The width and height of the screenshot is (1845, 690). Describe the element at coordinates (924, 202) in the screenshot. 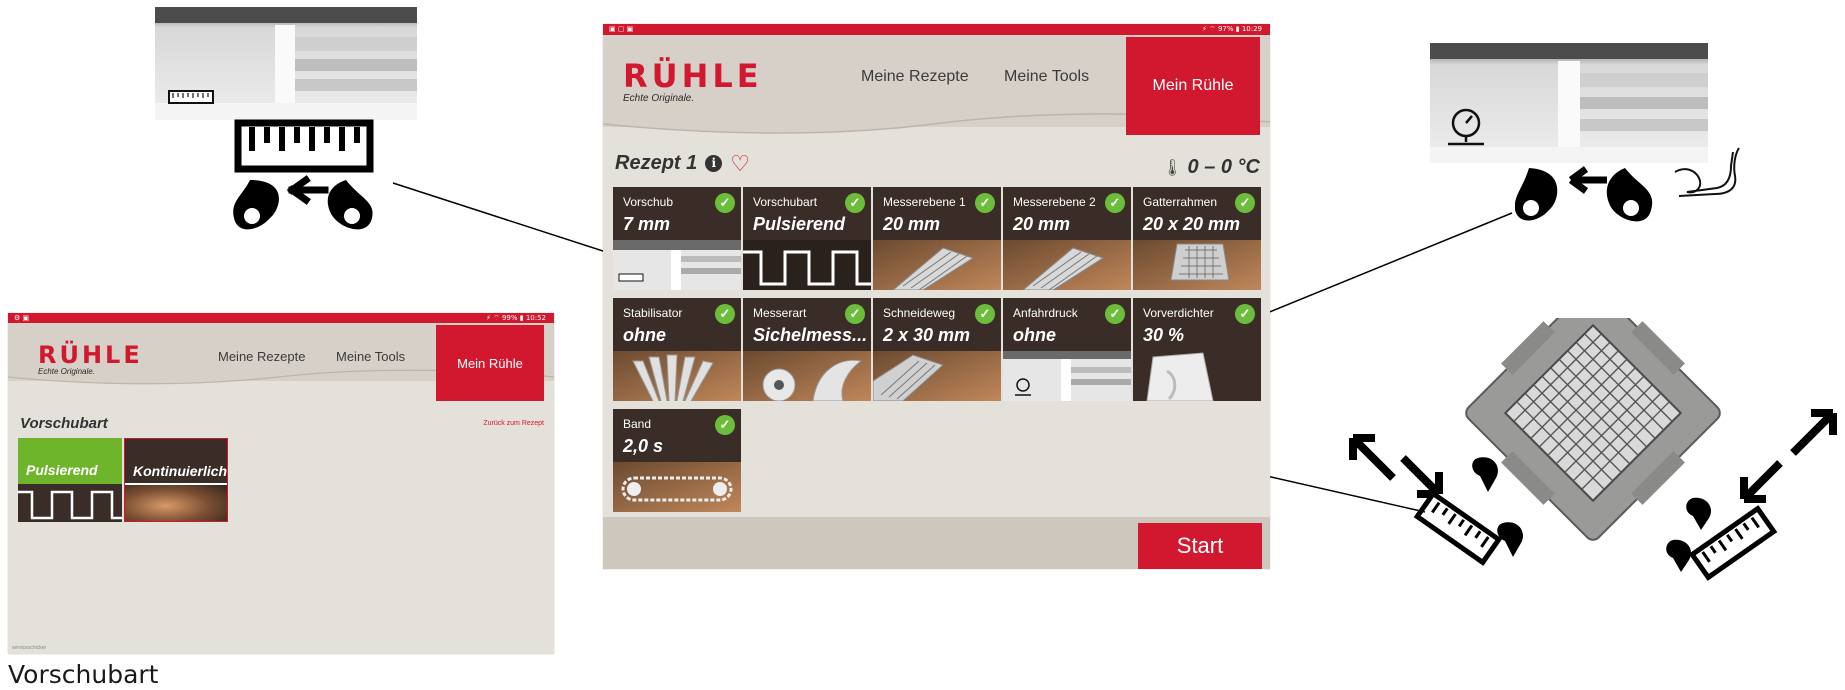

I see `tile-label: Messerebene 1` at that location.